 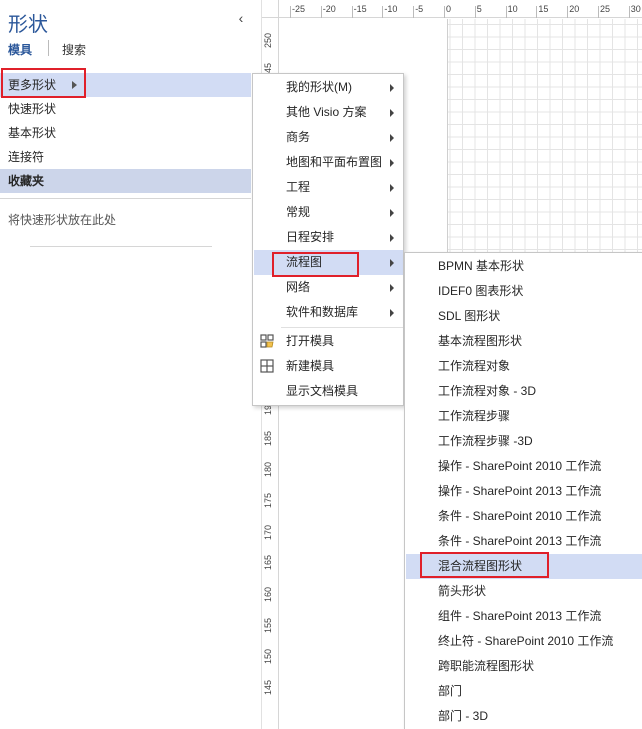 I want to click on menu-item-network: 网络, so click(x=328, y=287).